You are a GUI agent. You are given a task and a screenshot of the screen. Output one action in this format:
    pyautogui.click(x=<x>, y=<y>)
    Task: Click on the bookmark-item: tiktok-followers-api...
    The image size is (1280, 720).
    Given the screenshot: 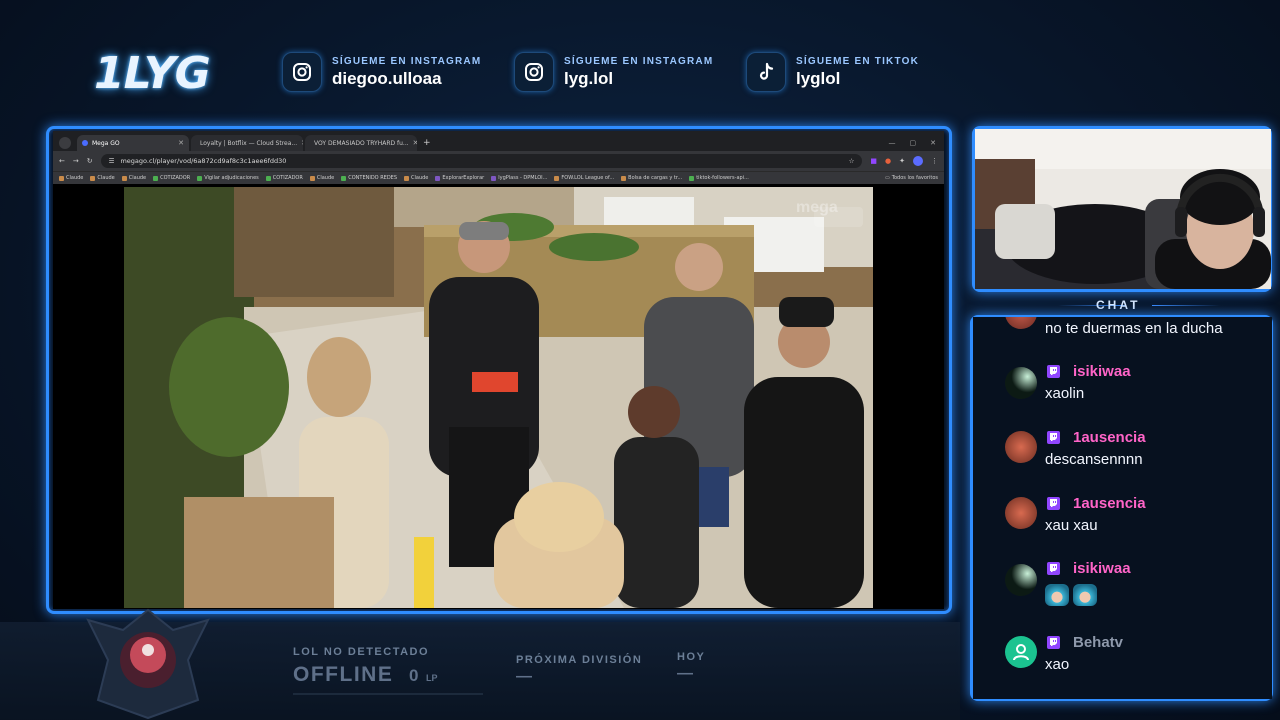 What is the action you would take?
    pyautogui.click(x=719, y=178)
    